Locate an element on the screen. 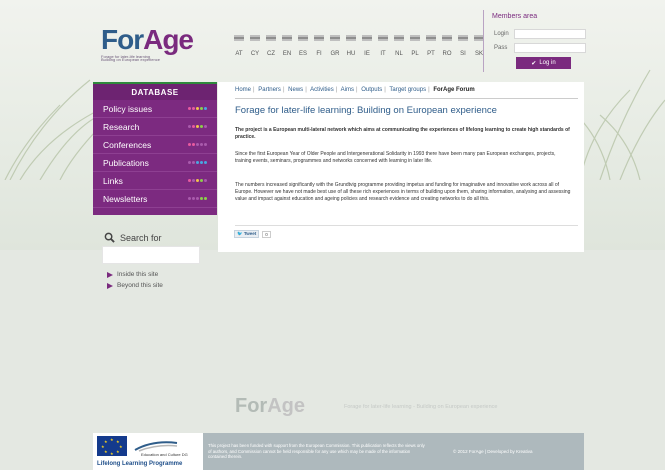 The height and width of the screenshot is (470, 665). lang-hu: HU is located at coordinates (351, 47).